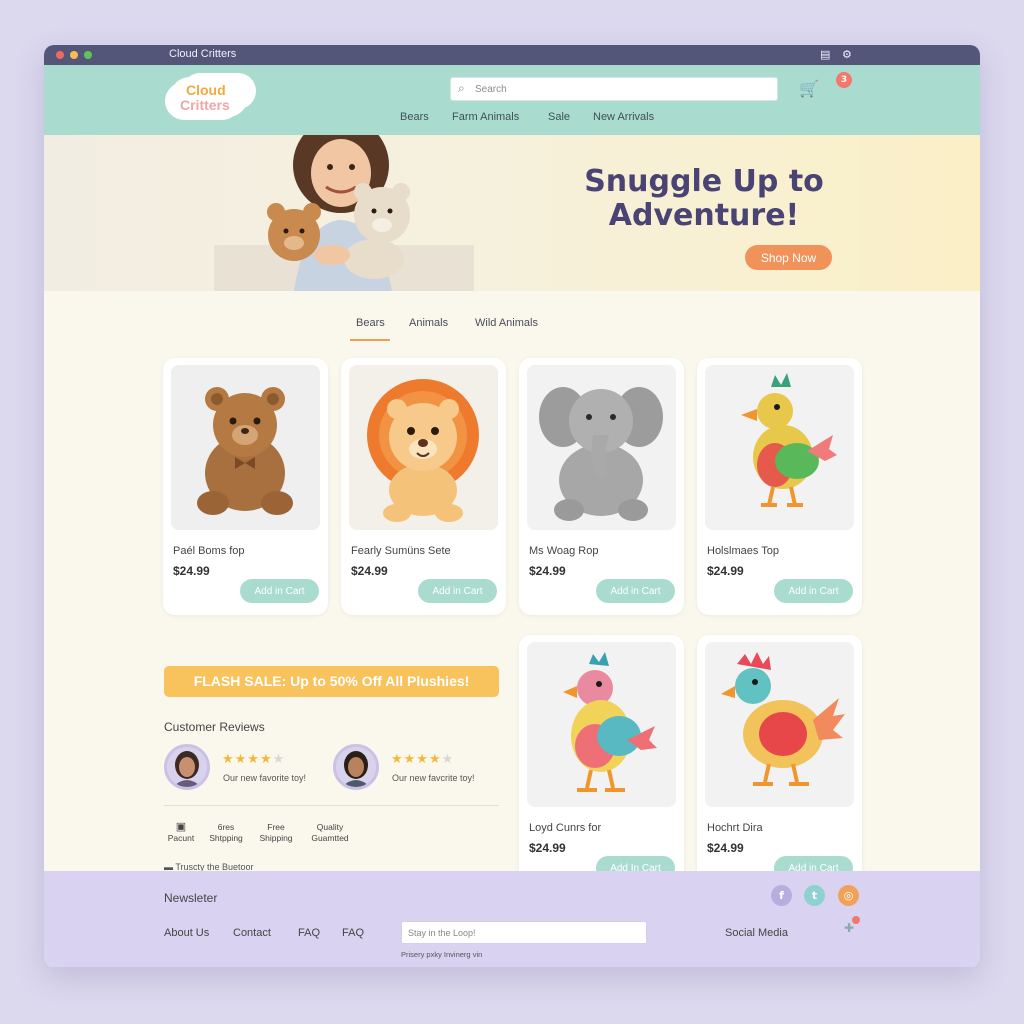 The width and height of the screenshot is (1024, 1024). I want to click on feature-label-line2: Guamtted, so click(330, 838).